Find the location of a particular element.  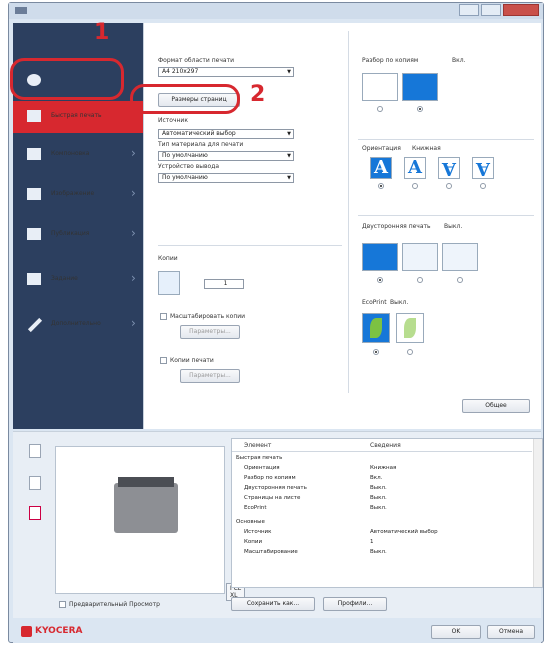

portrait-option: A is located at coordinates (381, 168).